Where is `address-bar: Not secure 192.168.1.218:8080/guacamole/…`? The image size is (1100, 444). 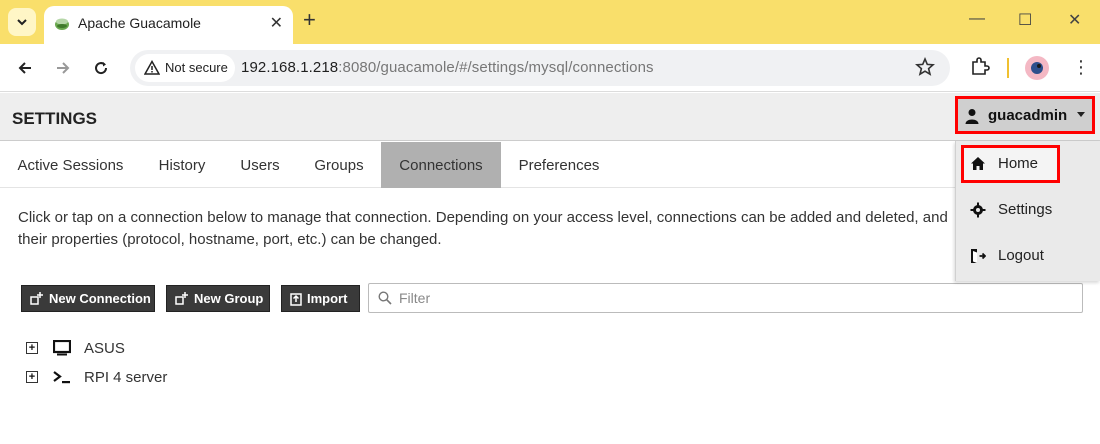
address-bar: Not secure 192.168.1.218:8080/guacamole/… is located at coordinates (540, 68).